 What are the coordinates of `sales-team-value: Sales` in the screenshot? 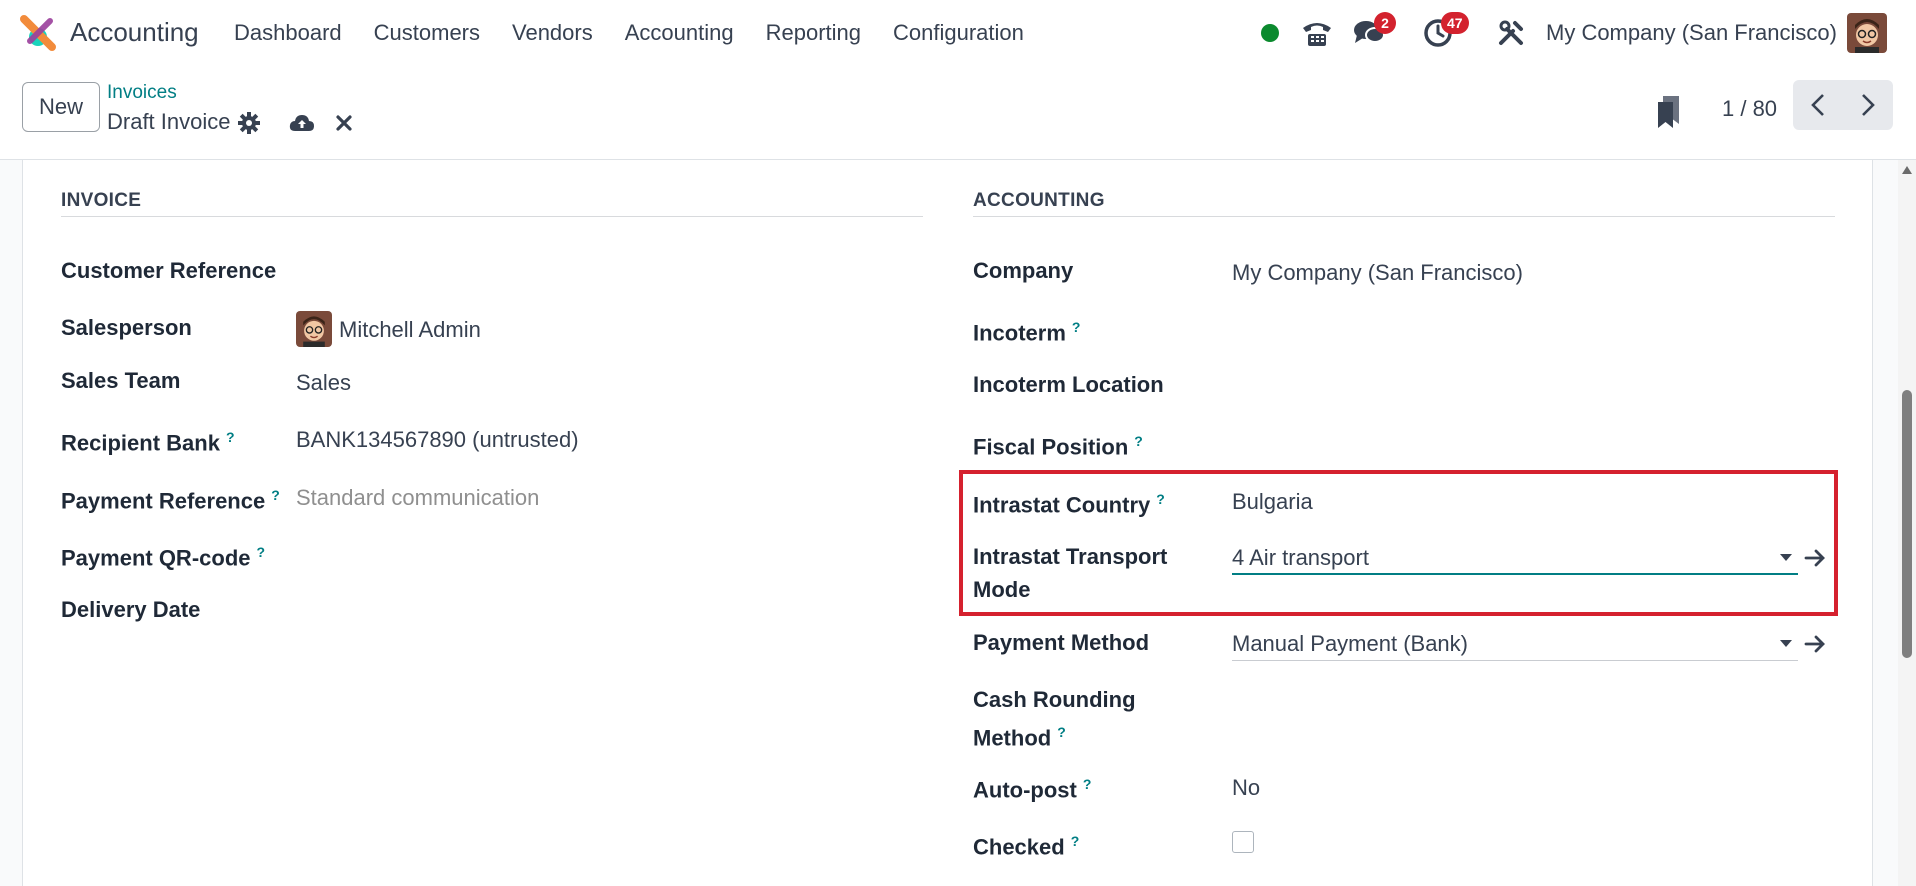 It's located at (323, 383).